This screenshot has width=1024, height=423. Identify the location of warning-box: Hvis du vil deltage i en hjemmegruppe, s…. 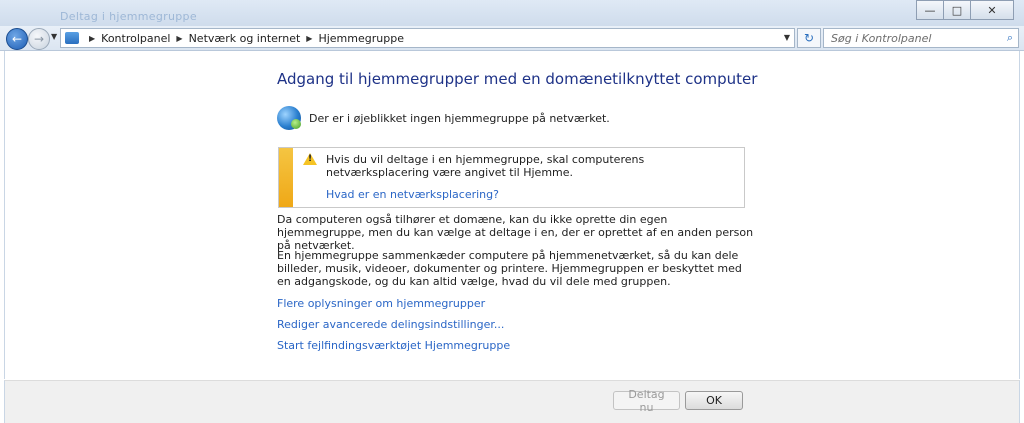
(511, 177).